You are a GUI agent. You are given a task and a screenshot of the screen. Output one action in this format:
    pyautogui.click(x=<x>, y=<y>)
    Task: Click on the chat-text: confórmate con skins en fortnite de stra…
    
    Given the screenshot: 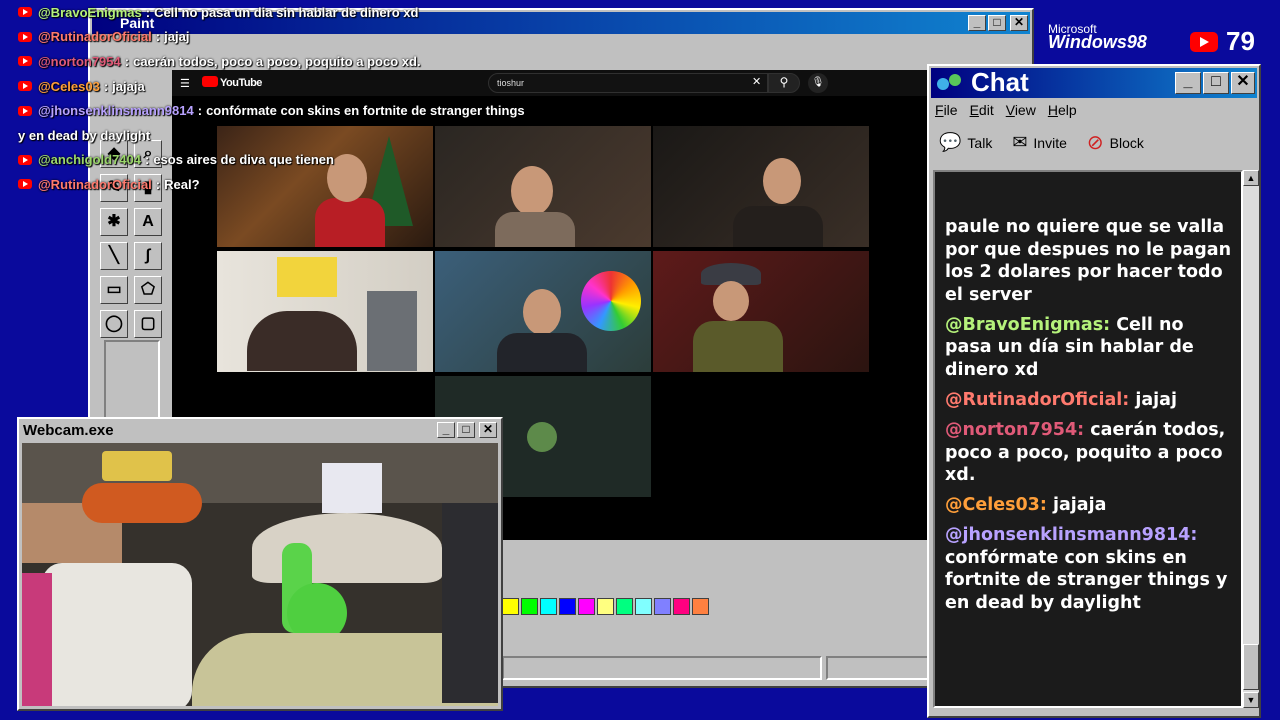 What is the action you would take?
    pyautogui.click(x=1086, y=580)
    